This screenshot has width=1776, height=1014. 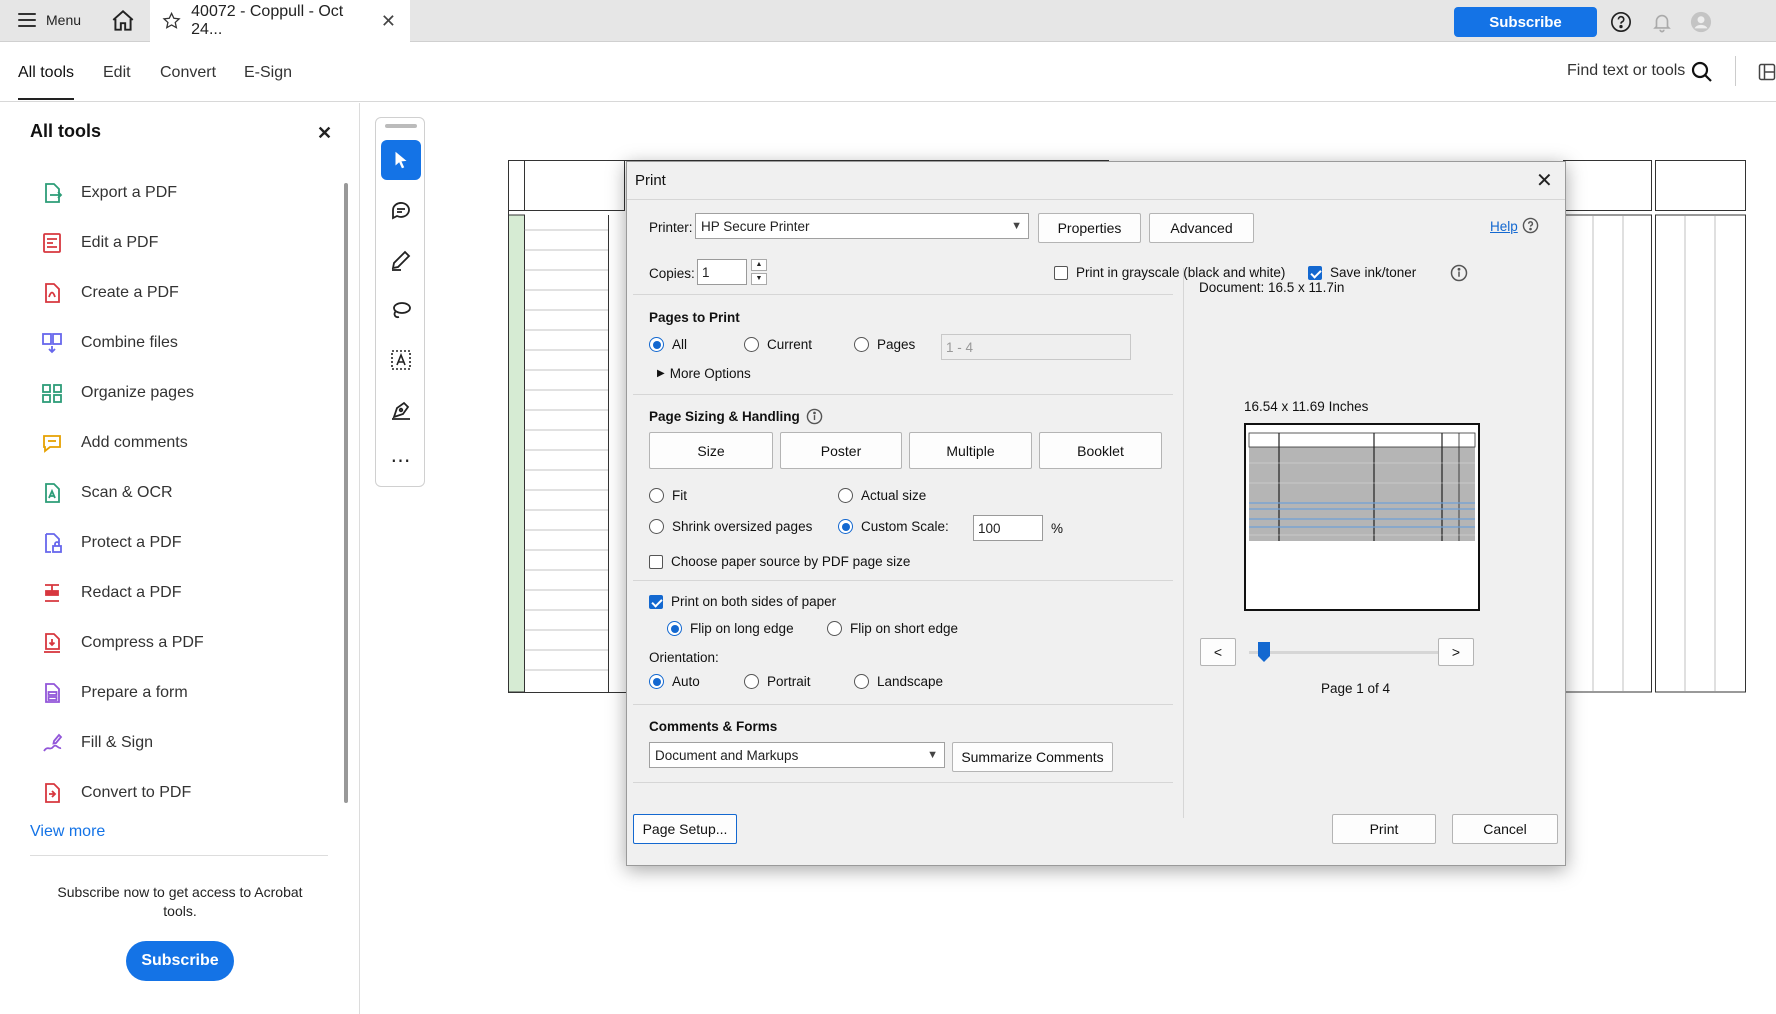 I want to click on comments-select: Document and Markups ▼, so click(x=797, y=755).